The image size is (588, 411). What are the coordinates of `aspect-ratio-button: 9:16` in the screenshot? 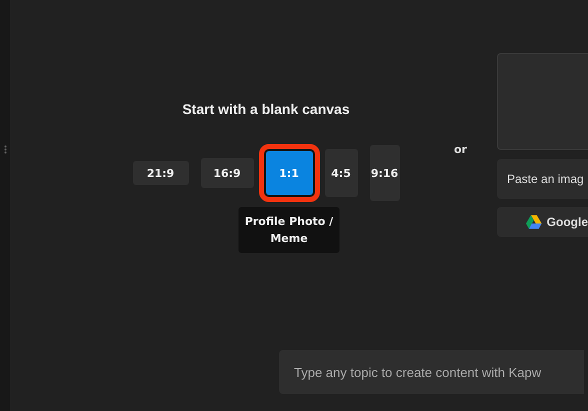 It's located at (385, 173).